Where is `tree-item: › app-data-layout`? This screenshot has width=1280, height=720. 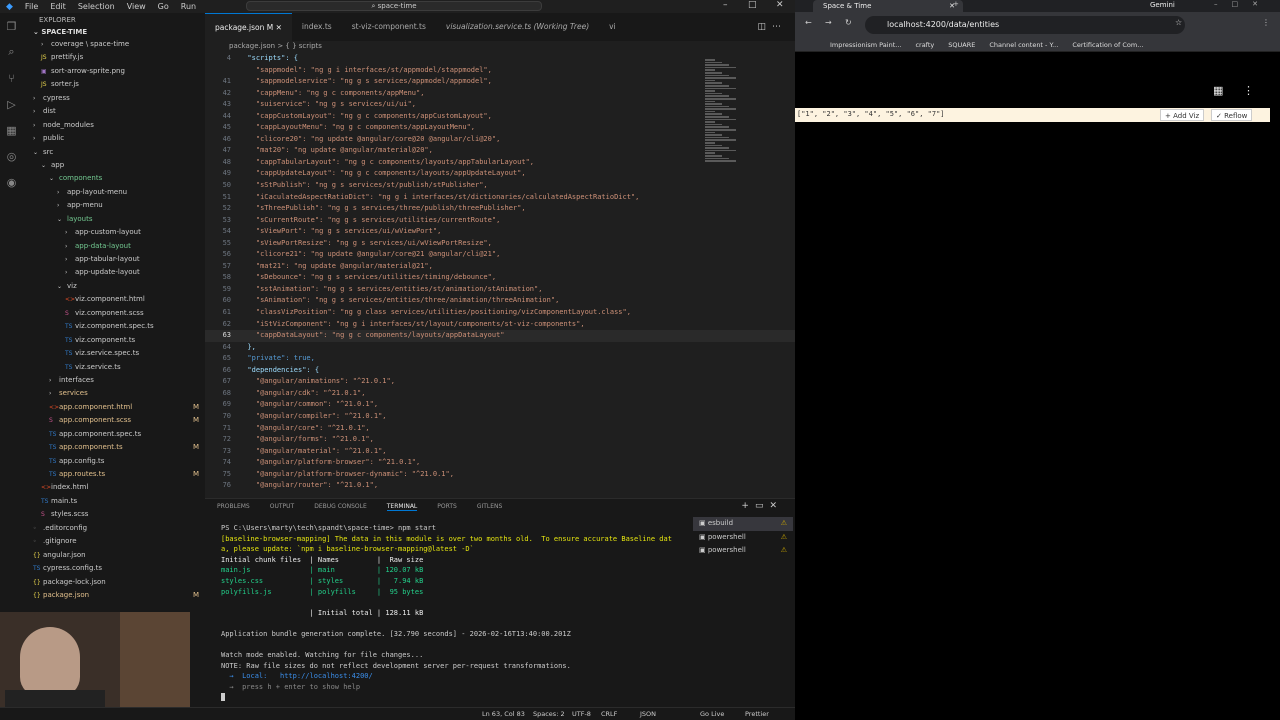 tree-item: › app-data-layout is located at coordinates (114, 246).